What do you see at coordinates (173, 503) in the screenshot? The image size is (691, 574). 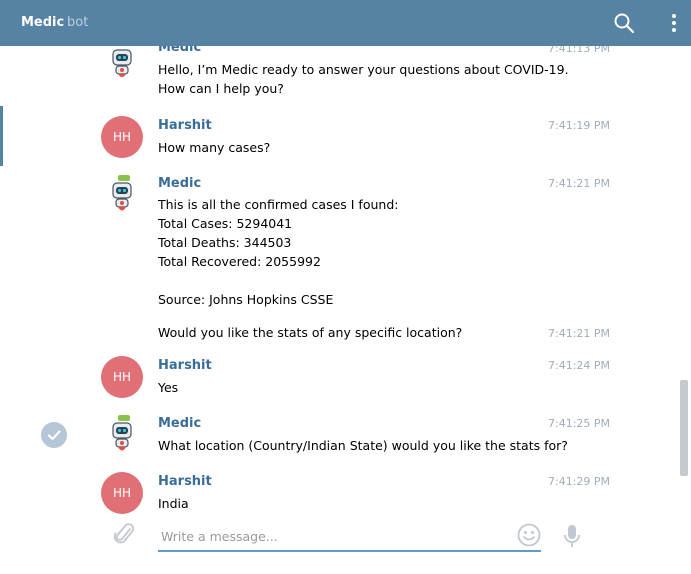 I see `message-text: India` at bounding box center [173, 503].